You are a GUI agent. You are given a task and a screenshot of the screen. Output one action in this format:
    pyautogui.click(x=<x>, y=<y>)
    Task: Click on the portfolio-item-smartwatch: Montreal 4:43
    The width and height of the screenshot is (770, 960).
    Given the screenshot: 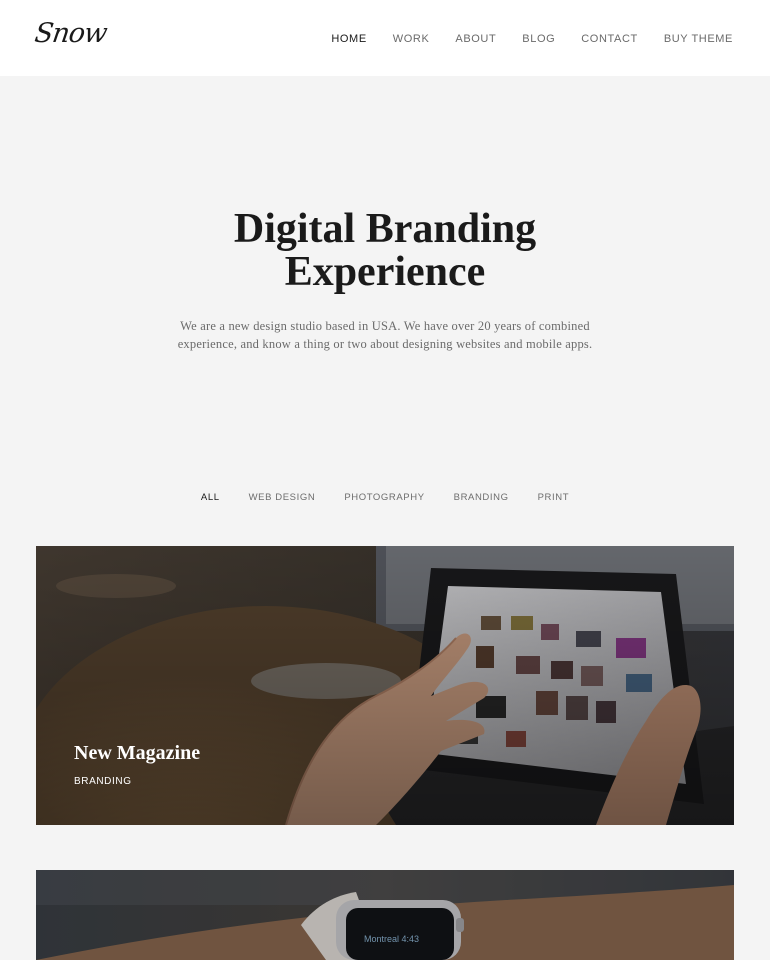 What is the action you would take?
    pyautogui.click(x=385, y=915)
    